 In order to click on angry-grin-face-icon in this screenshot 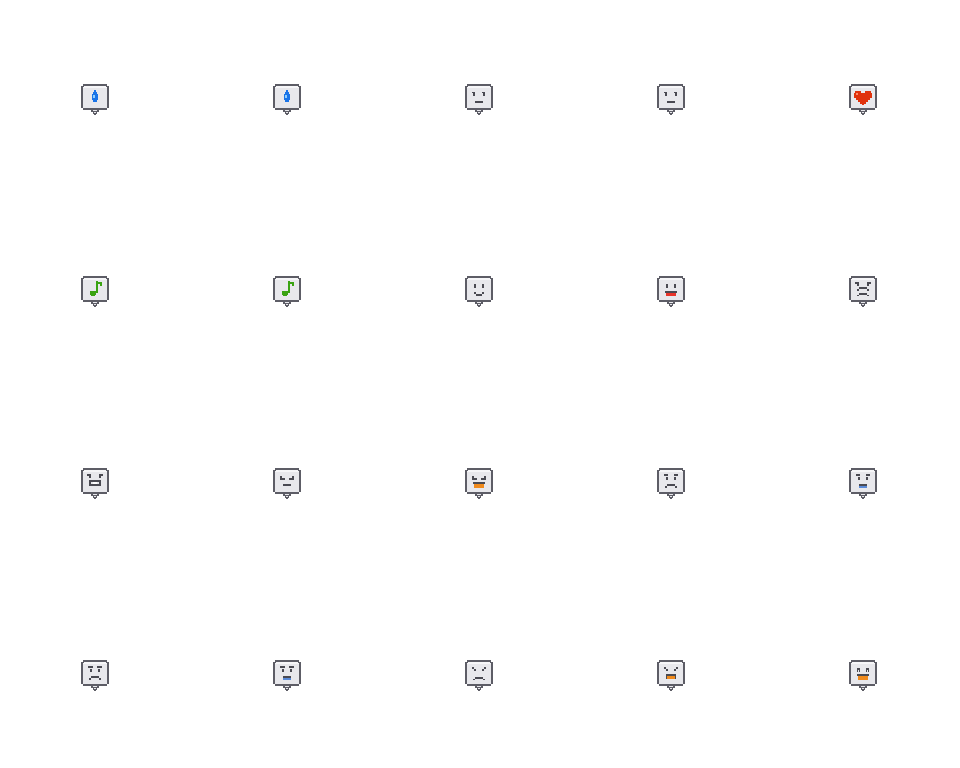, I will do `click(95, 483)`.